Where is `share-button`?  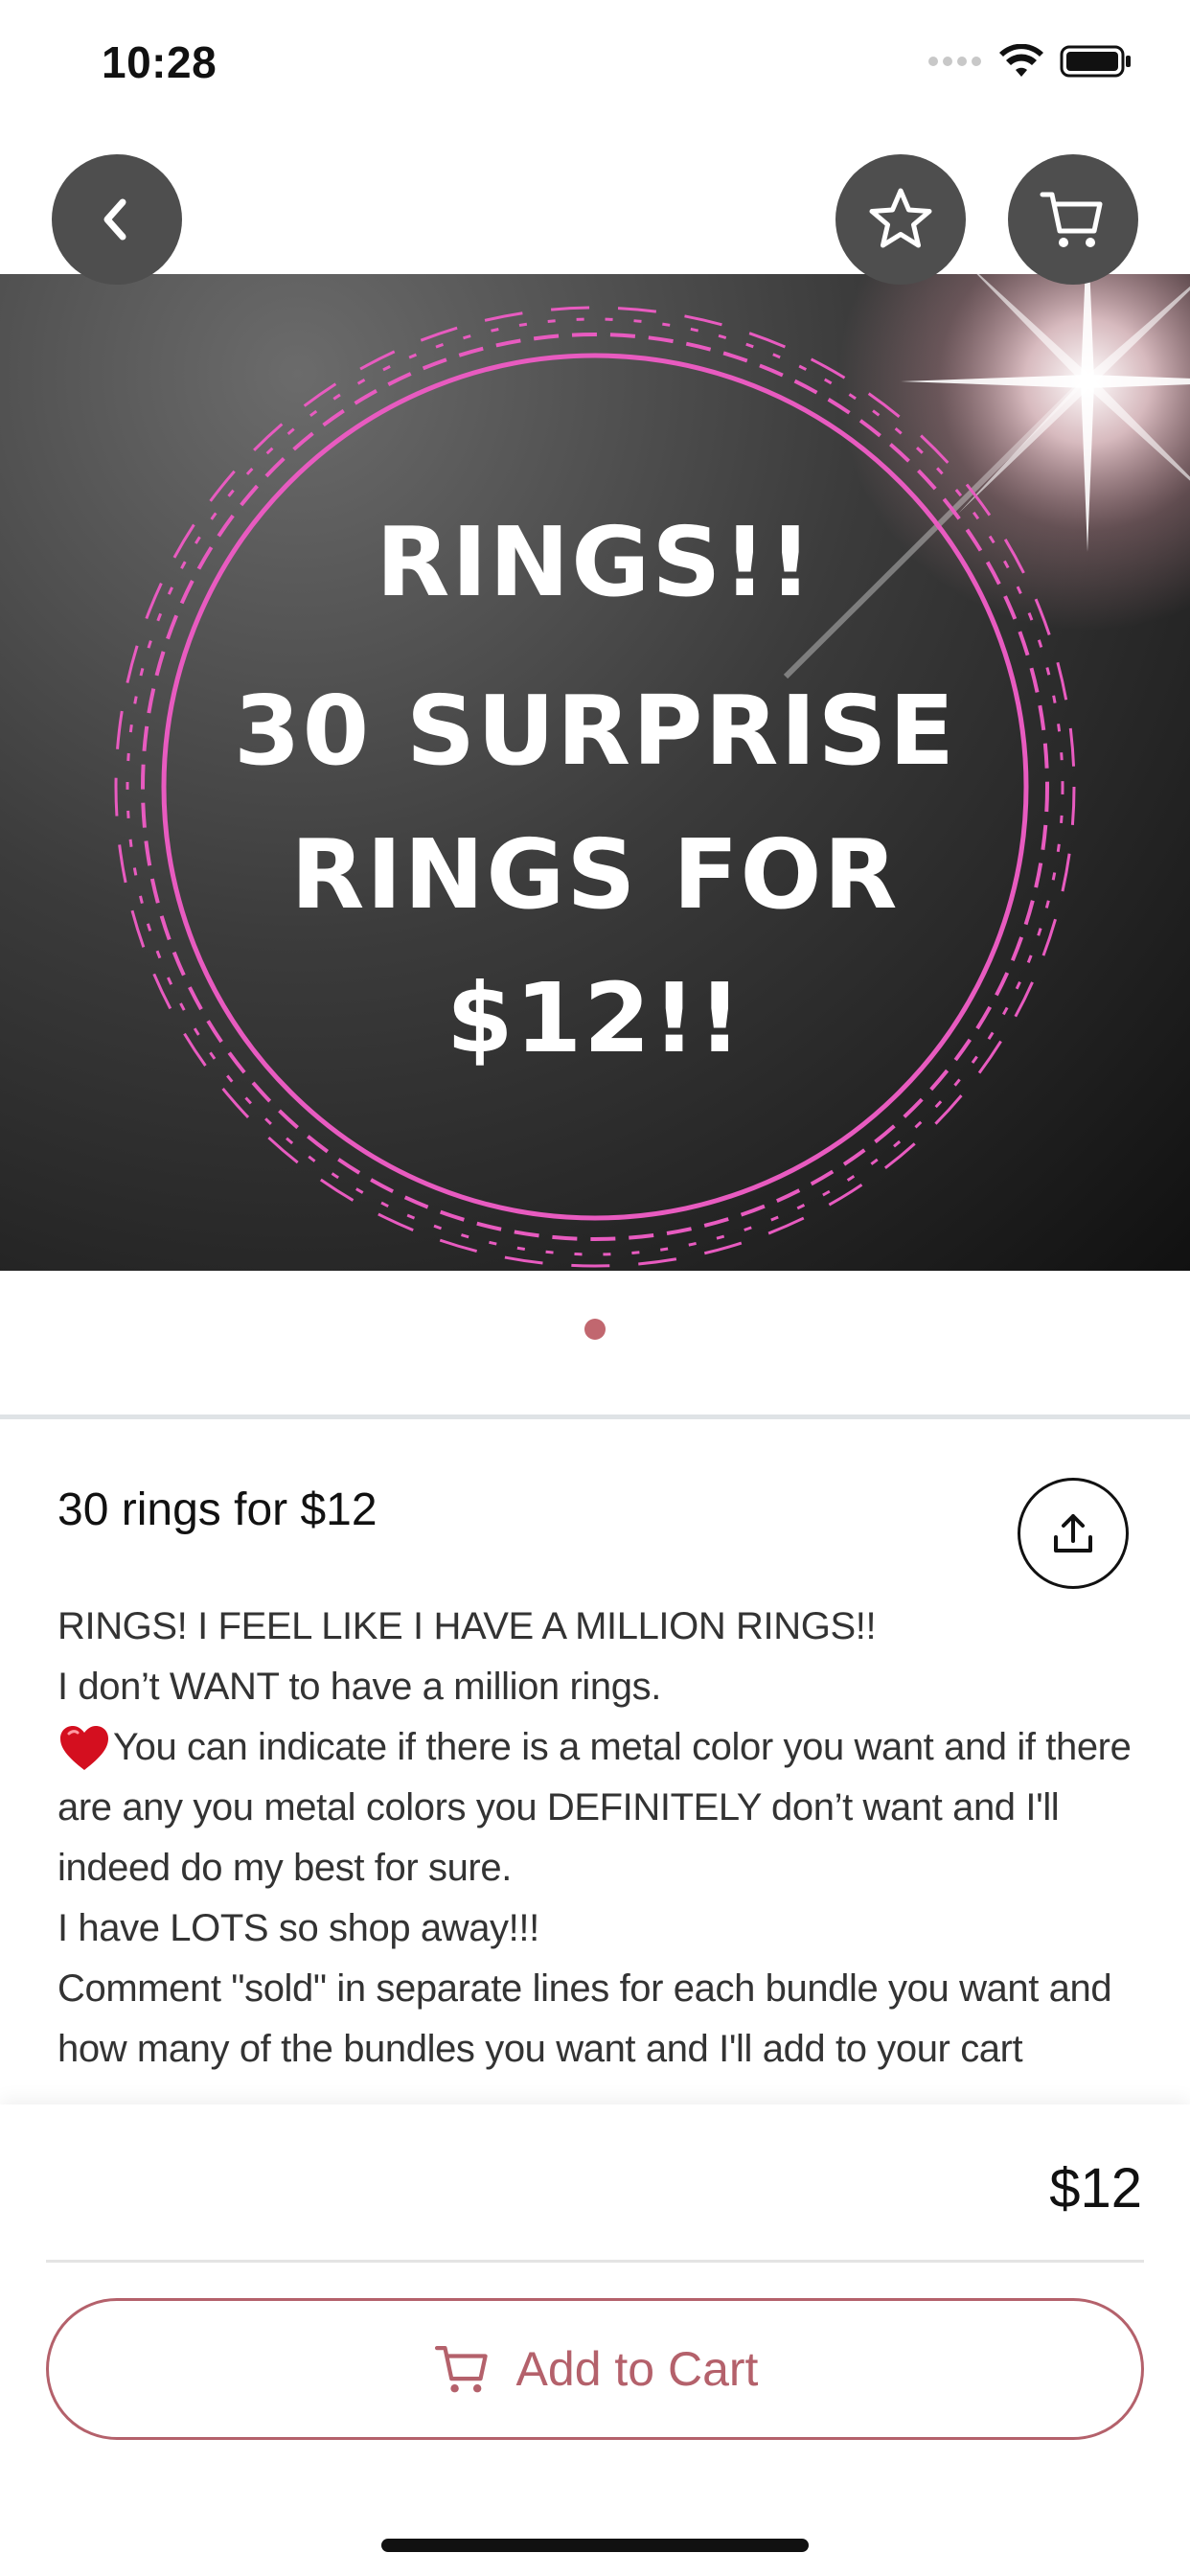 share-button is located at coordinates (1073, 1533).